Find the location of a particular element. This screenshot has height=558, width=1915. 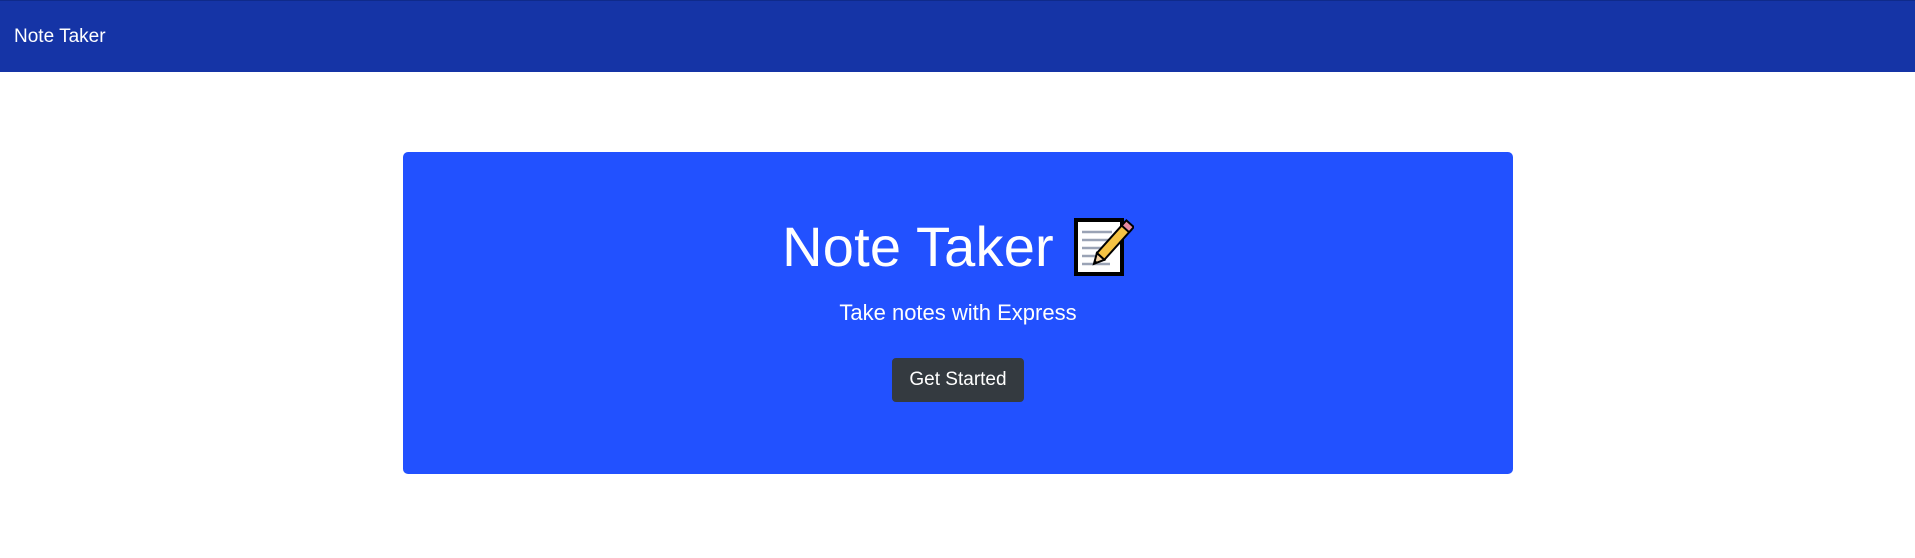

hero-subtitle: Take notes with Express is located at coordinates (958, 312).